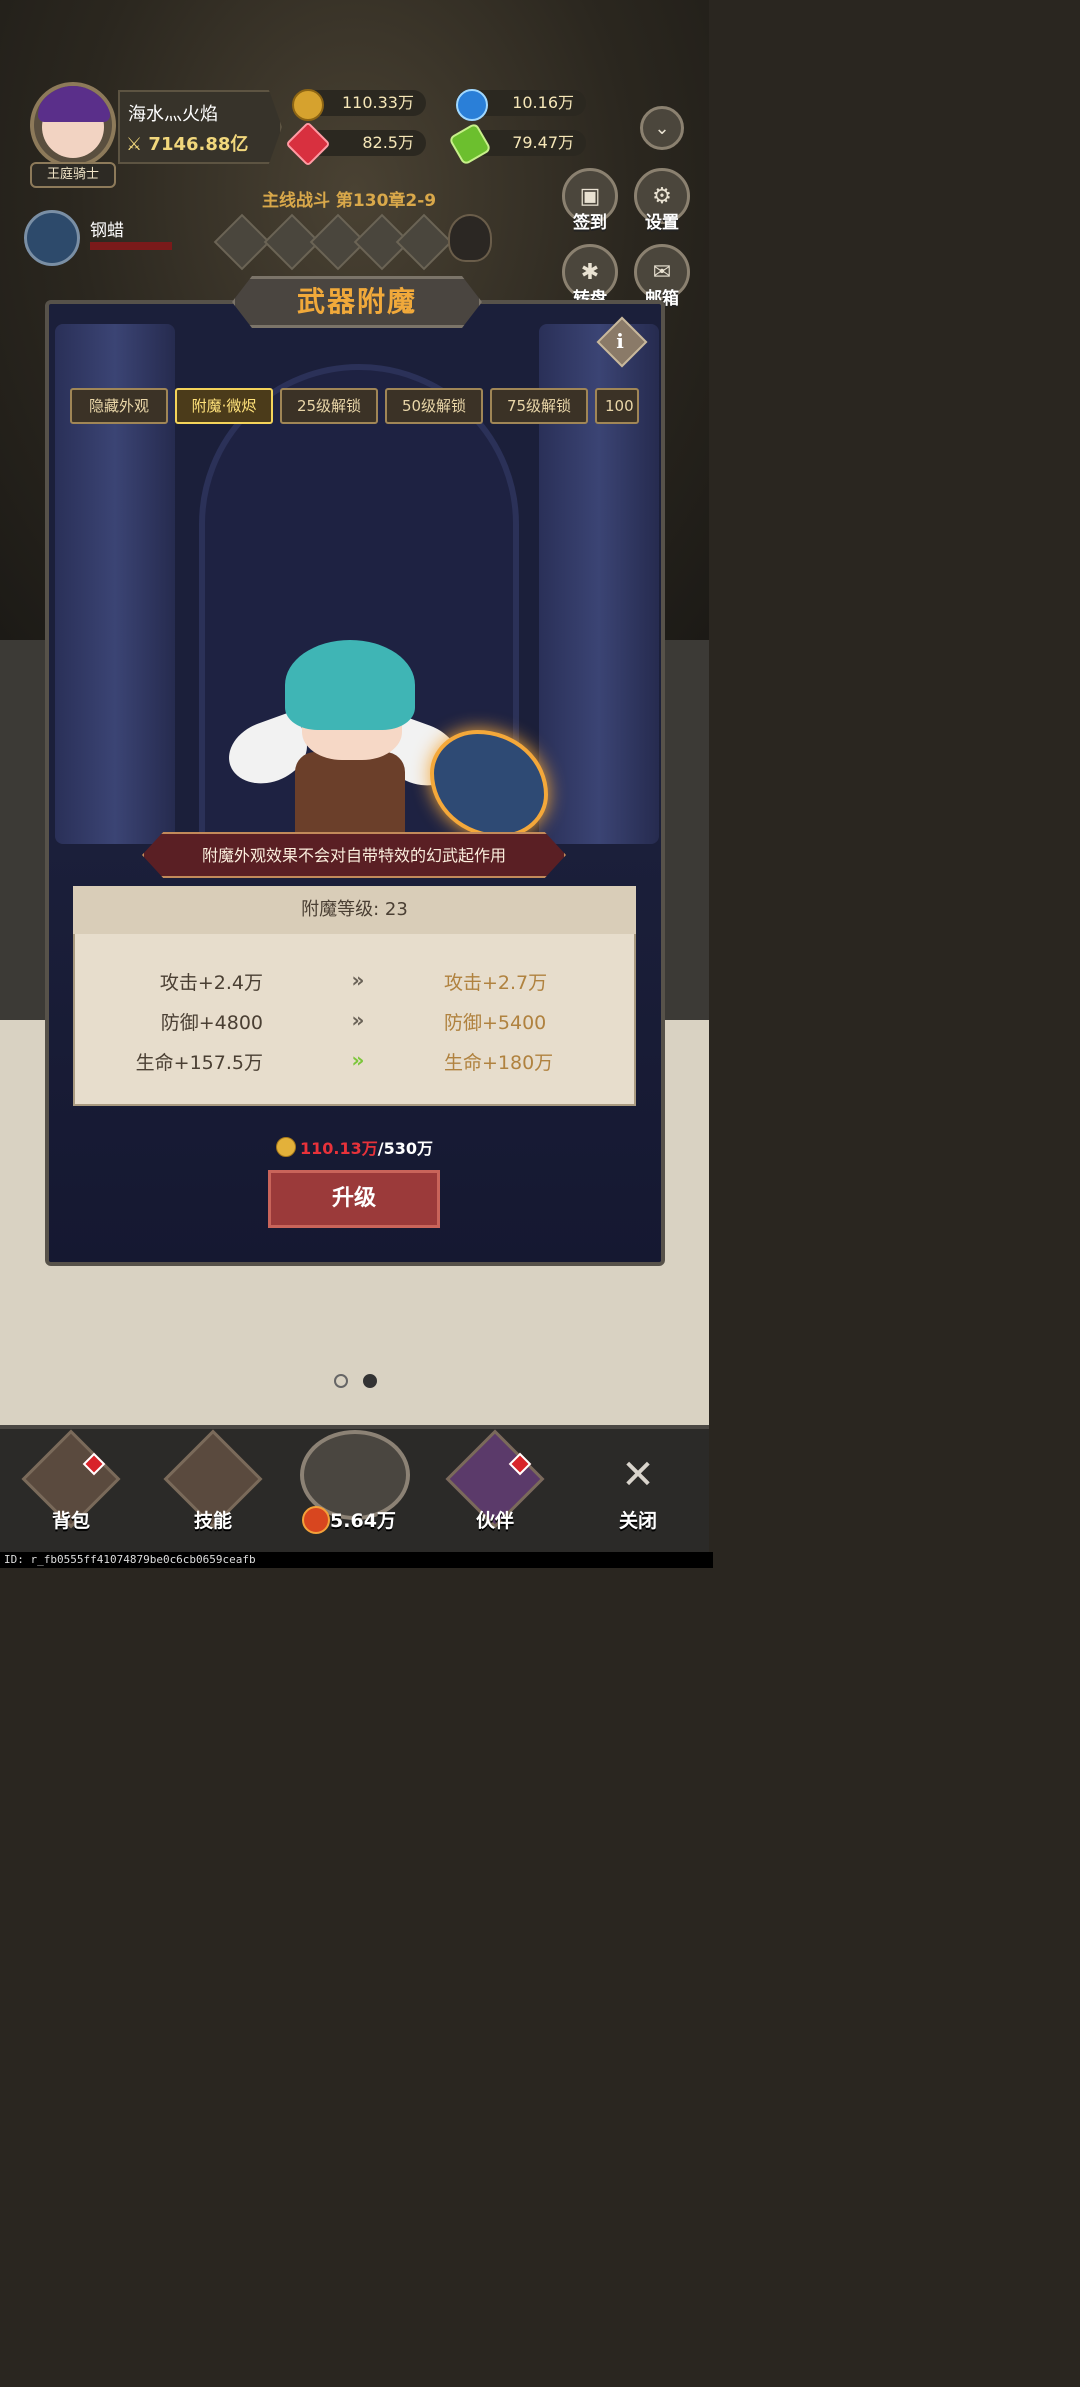 Image resolution: width=1080 pixels, height=2387 pixels. I want to click on wheel-icon: ✱, so click(590, 272).